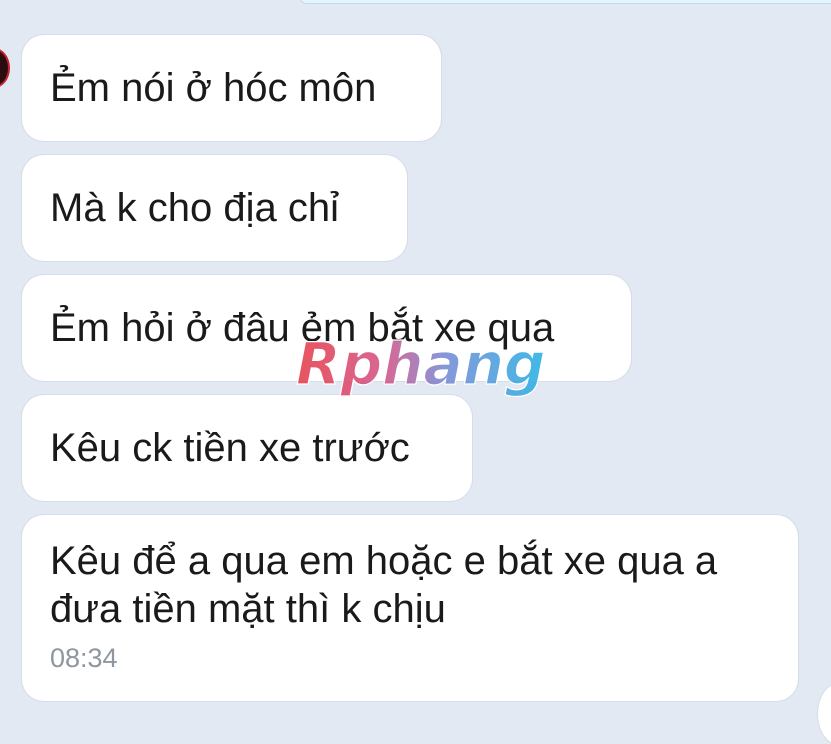 The height and width of the screenshot is (744, 831). Describe the element at coordinates (213, 88) in the screenshot. I see `message-text: Ẻm nói ở hóc môn` at that location.